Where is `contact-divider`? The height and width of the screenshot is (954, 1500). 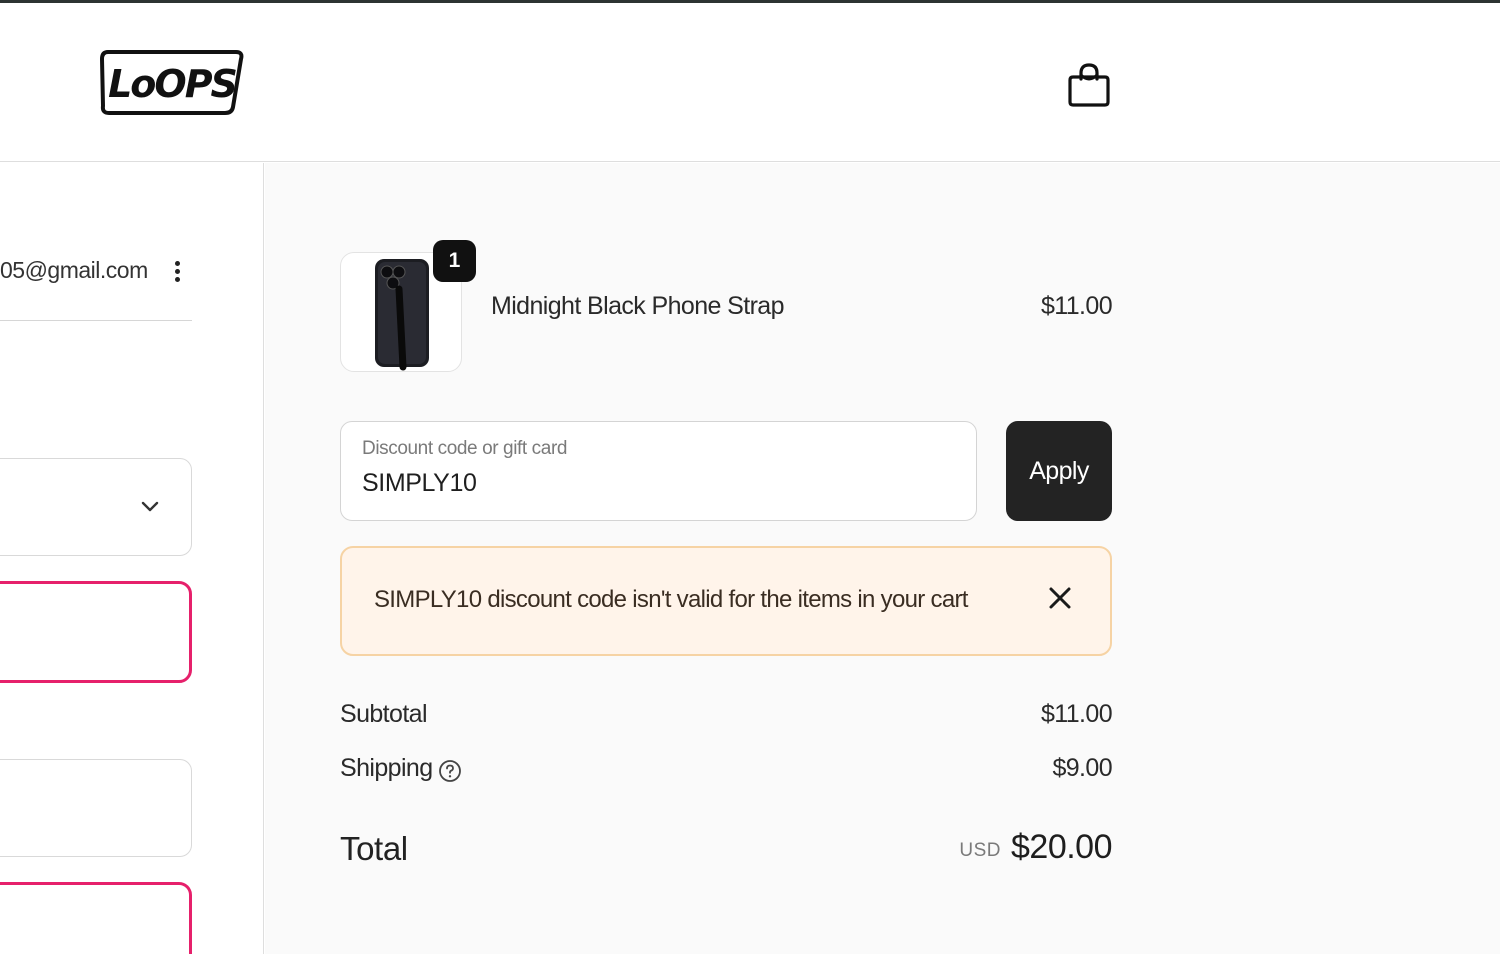
contact-divider is located at coordinates (96, 320).